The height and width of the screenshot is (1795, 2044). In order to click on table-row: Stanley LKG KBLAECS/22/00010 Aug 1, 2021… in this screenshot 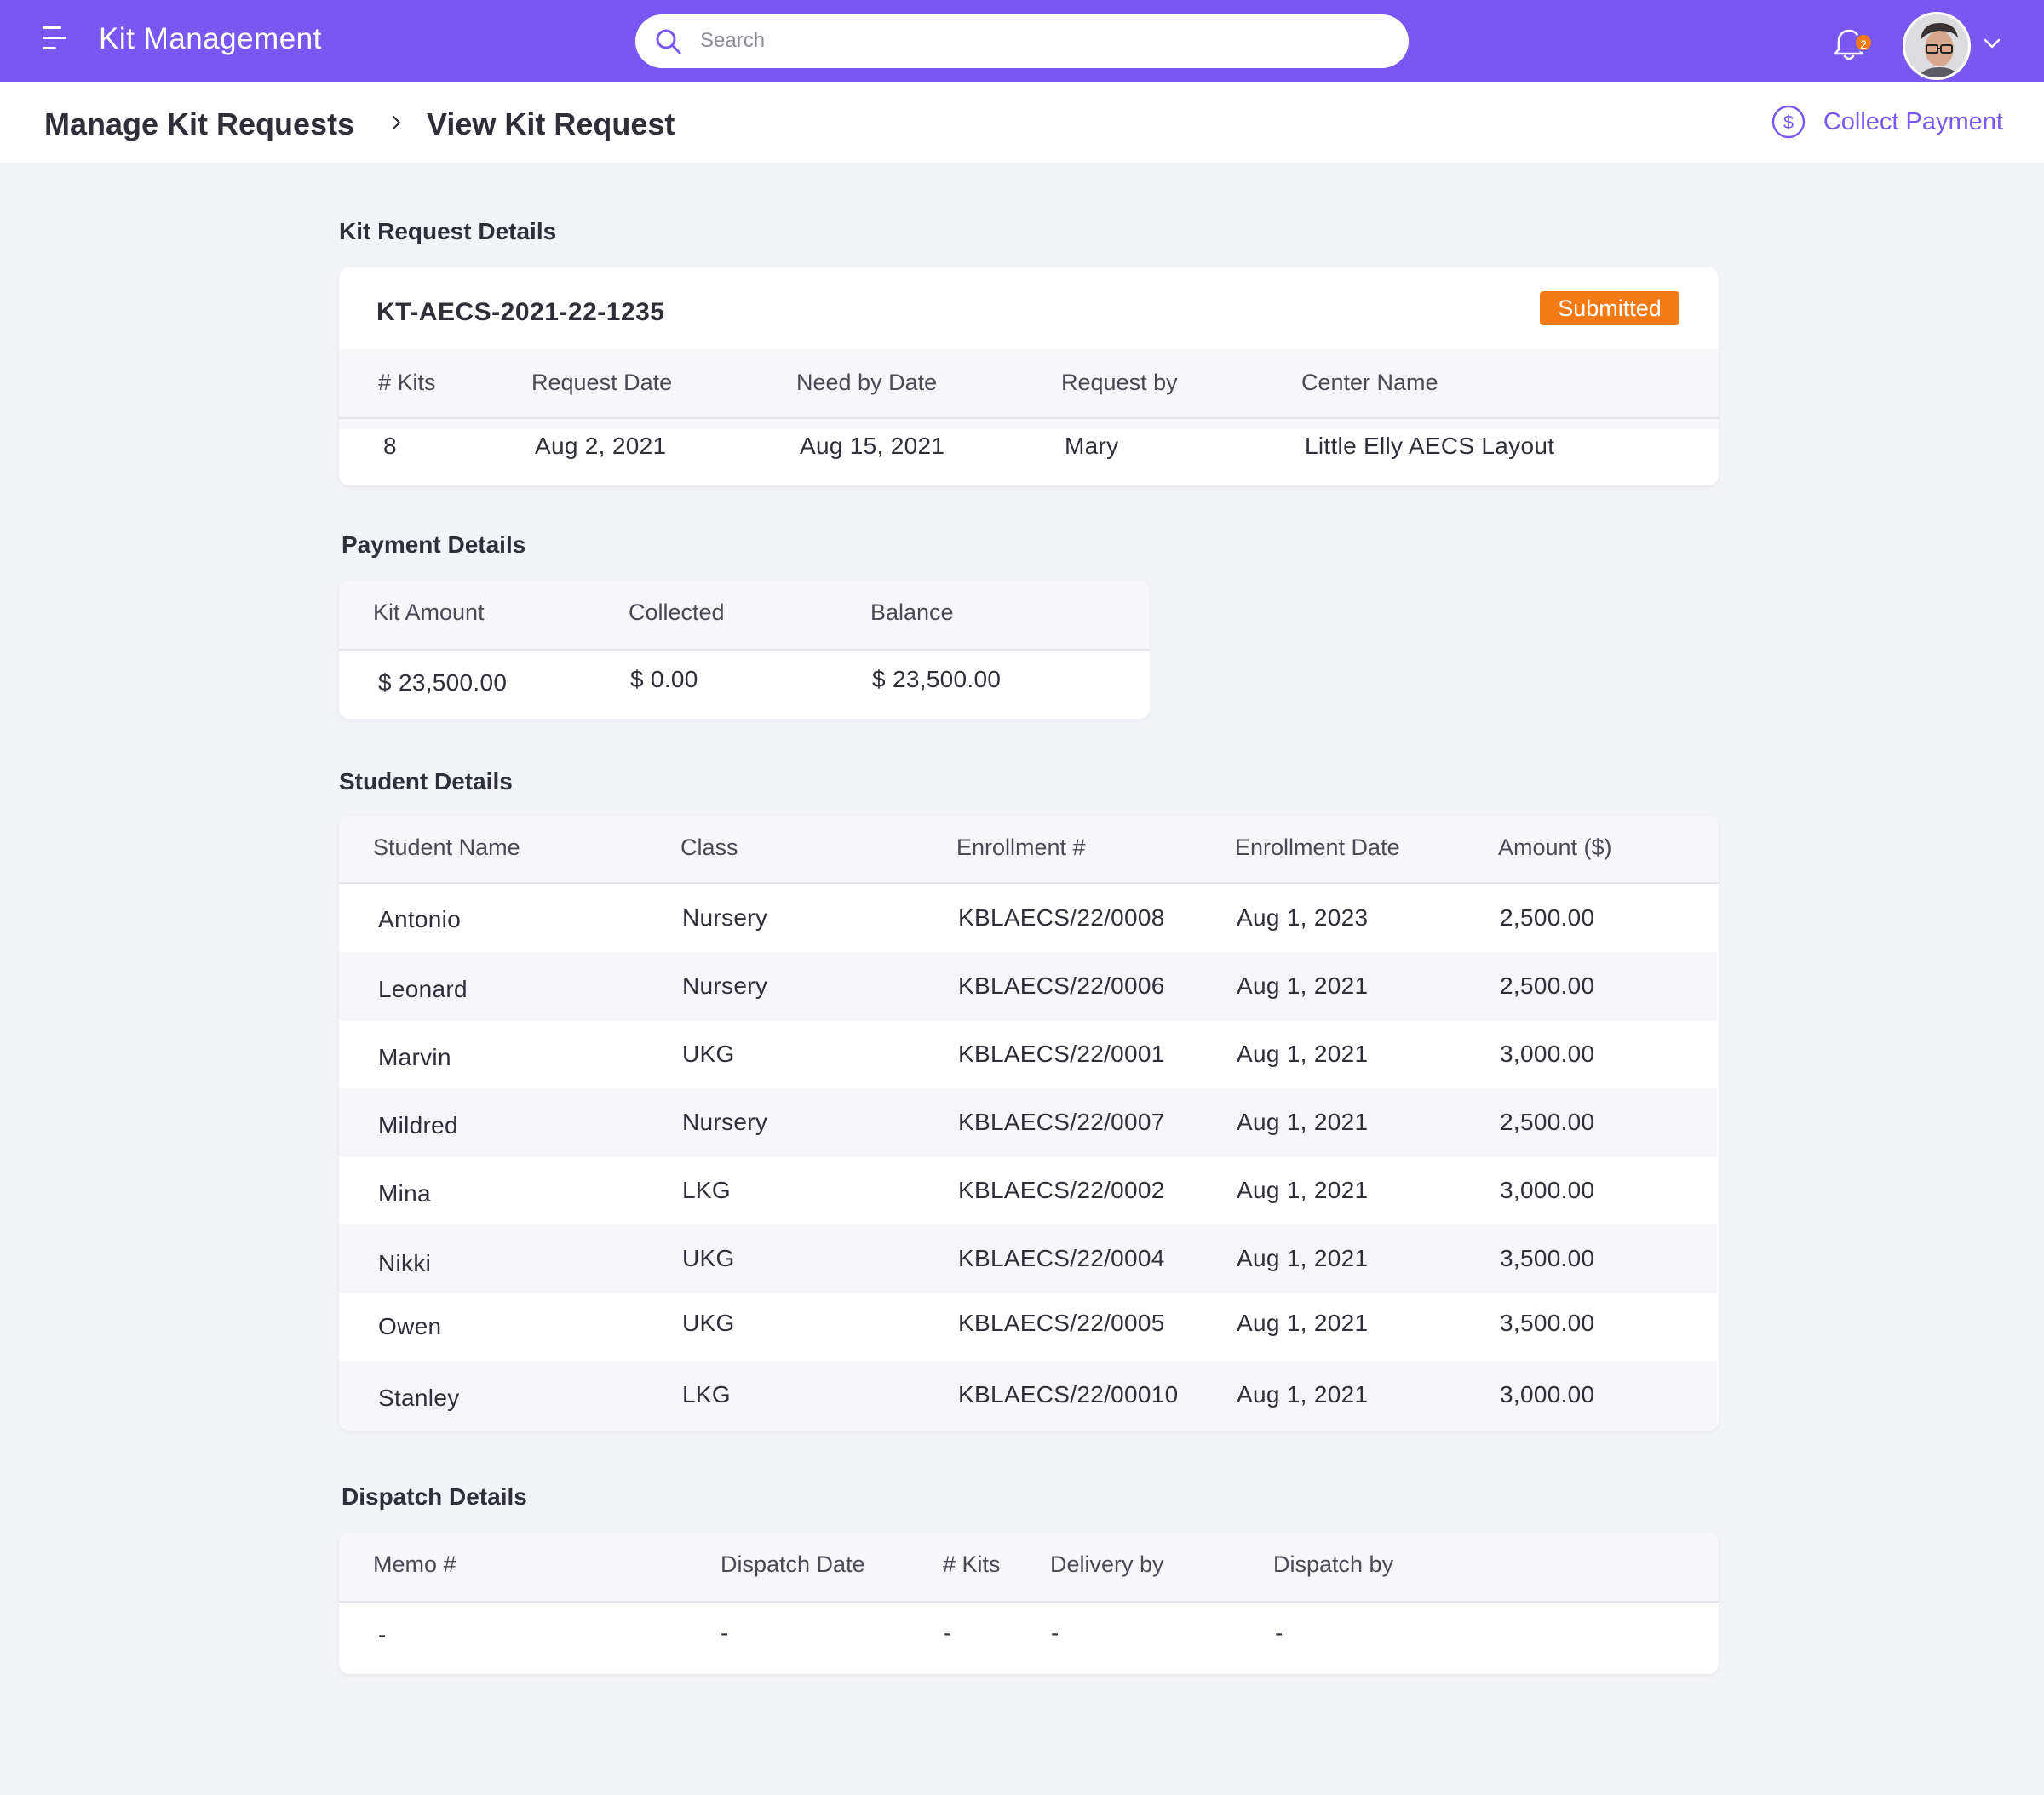, I will do `click(1028, 1396)`.